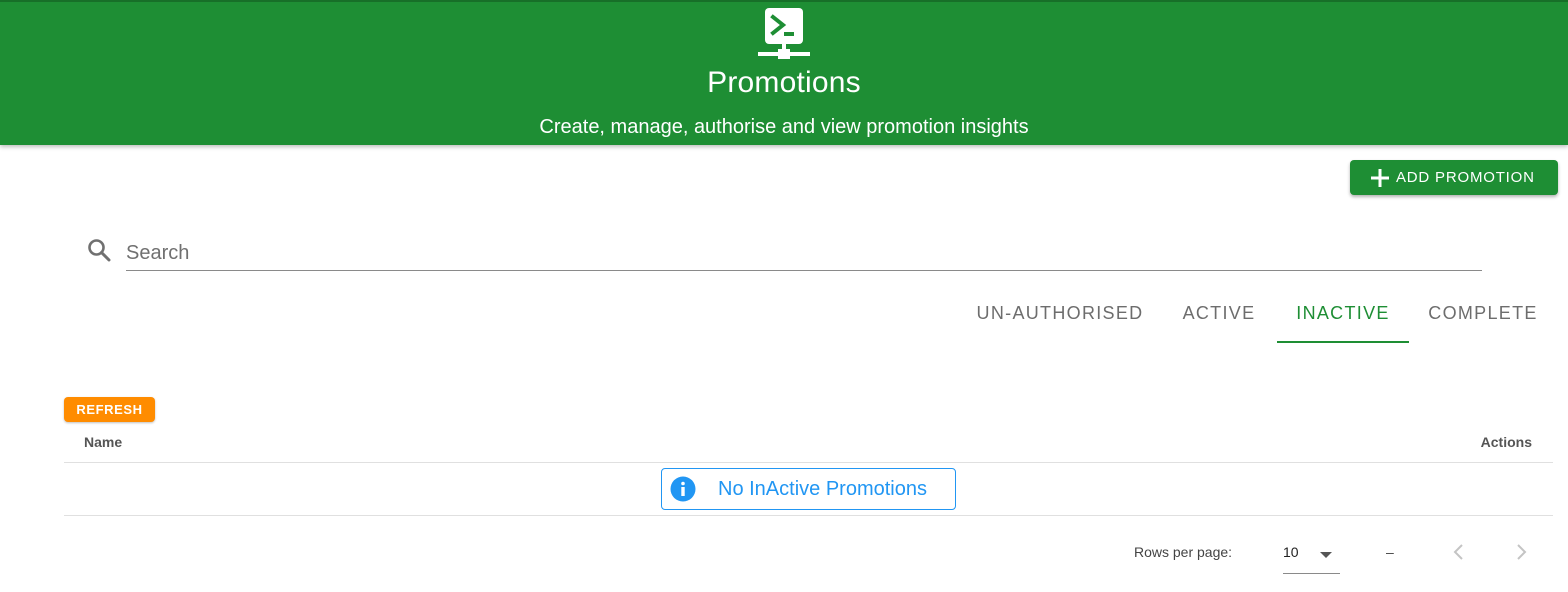  What do you see at coordinates (1390, 552) in the screenshot?
I see `pagination-range: –` at bounding box center [1390, 552].